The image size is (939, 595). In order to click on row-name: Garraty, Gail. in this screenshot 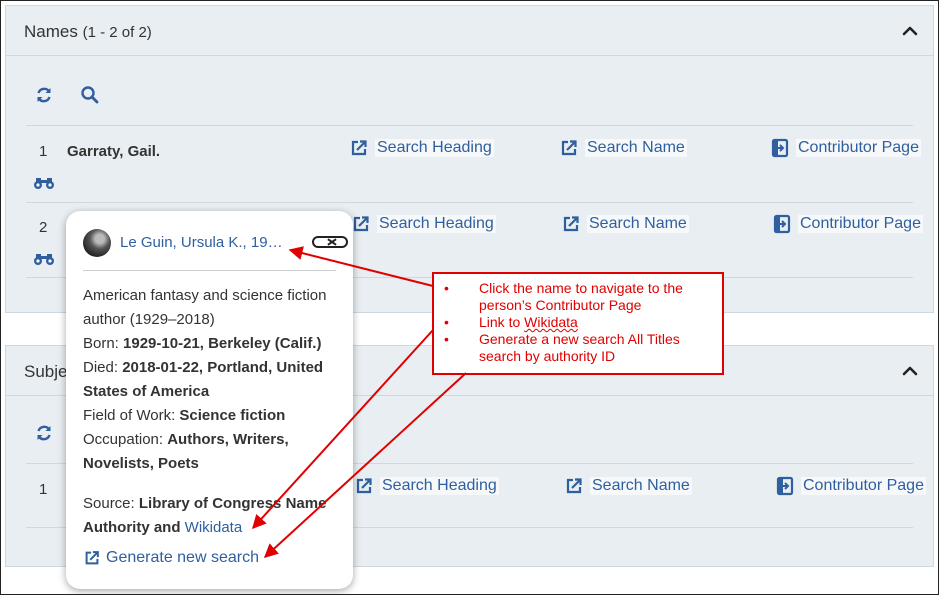, I will do `click(113, 151)`.